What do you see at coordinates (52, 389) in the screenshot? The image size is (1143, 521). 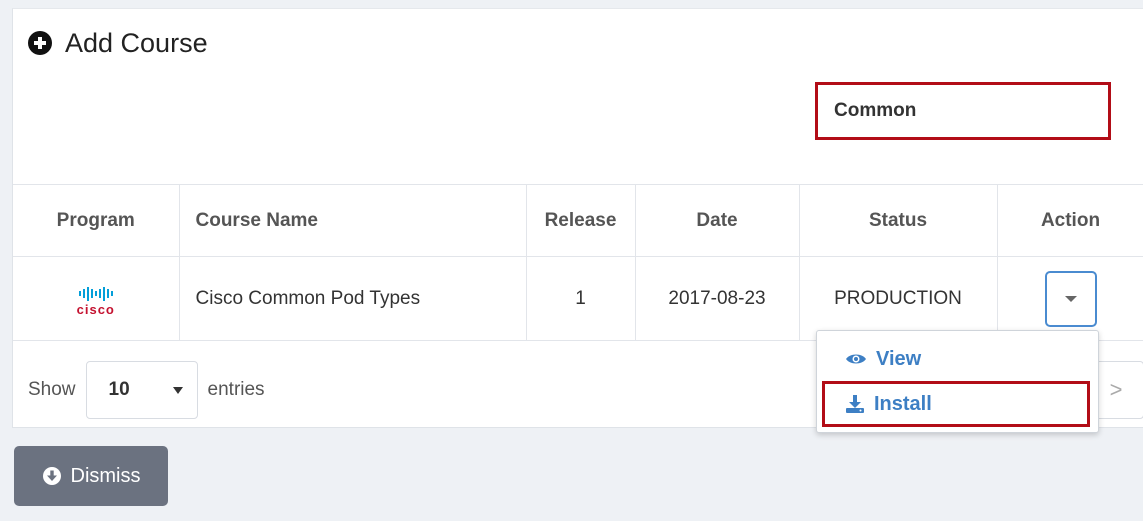 I see `show-label: Show` at bounding box center [52, 389].